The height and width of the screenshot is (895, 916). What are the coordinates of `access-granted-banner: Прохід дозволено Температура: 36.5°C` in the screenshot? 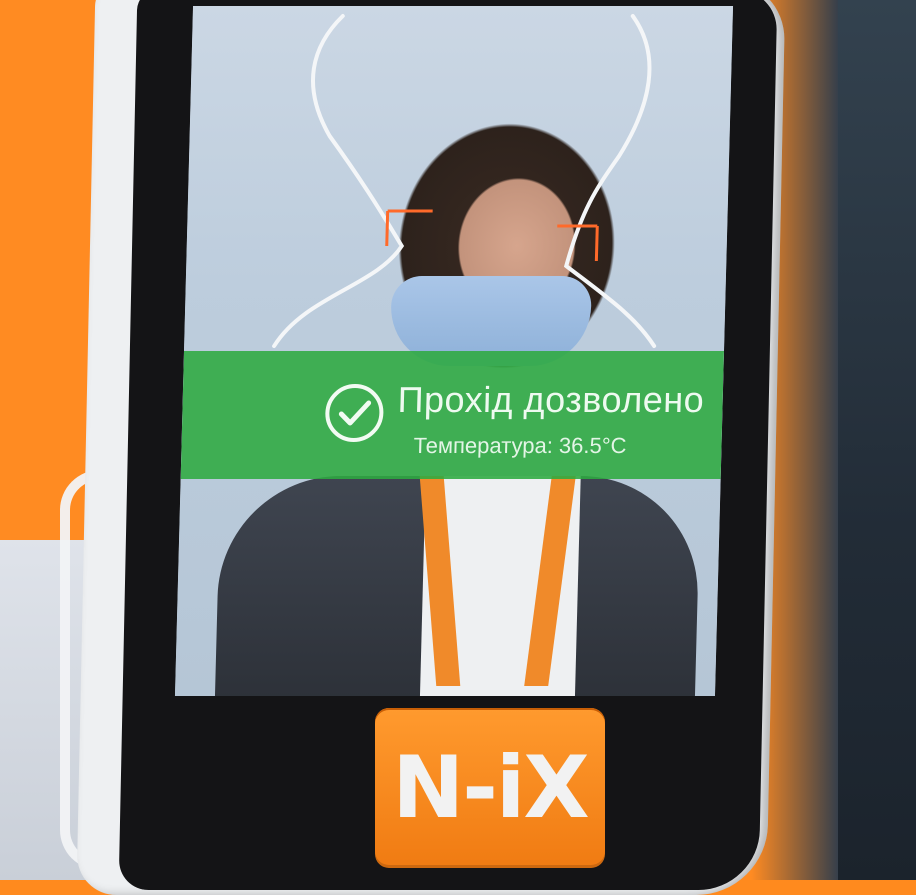 It's located at (452, 415).